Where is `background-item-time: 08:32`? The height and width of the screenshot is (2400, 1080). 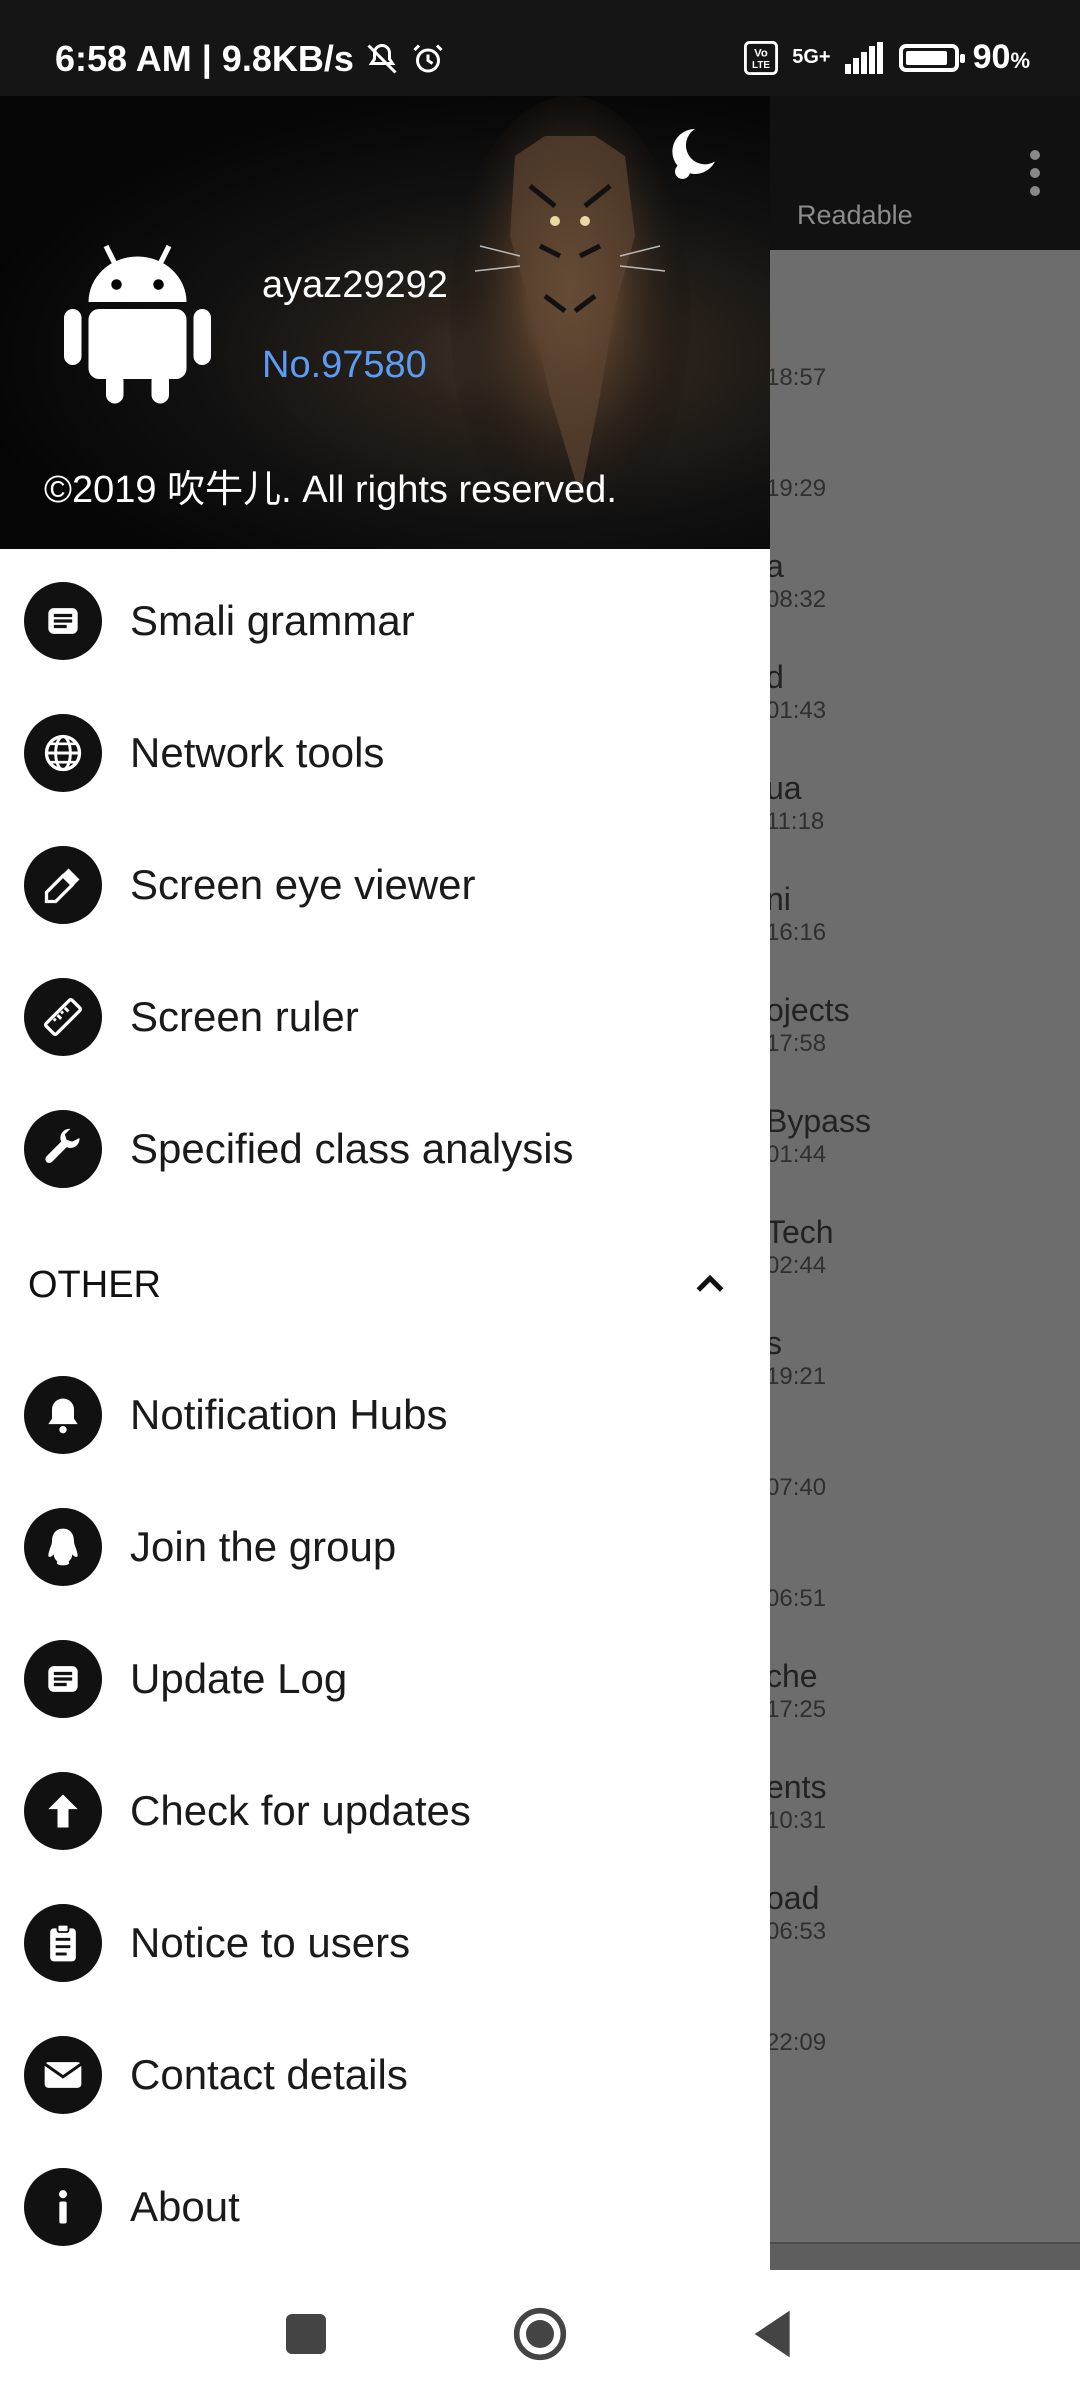 background-item-time: 08:32 is located at coordinates (796, 599).